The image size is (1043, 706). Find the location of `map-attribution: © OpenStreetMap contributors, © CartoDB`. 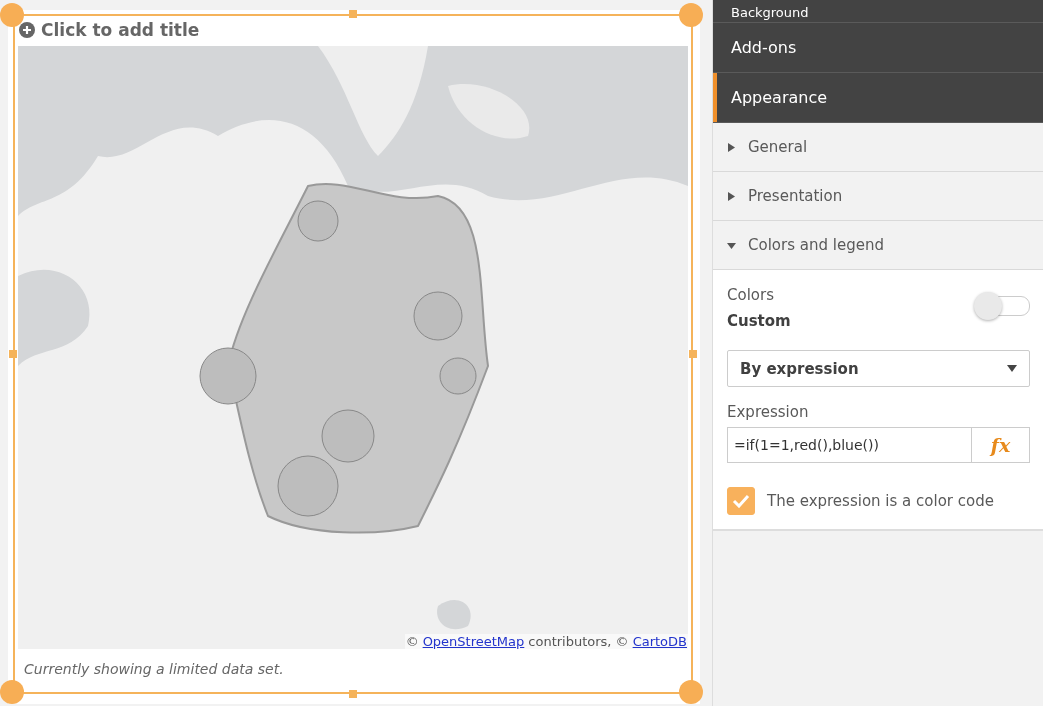

map-attribution: © OpenStreetMap contributors, © CartoDB is located at coordinates (546, 641).